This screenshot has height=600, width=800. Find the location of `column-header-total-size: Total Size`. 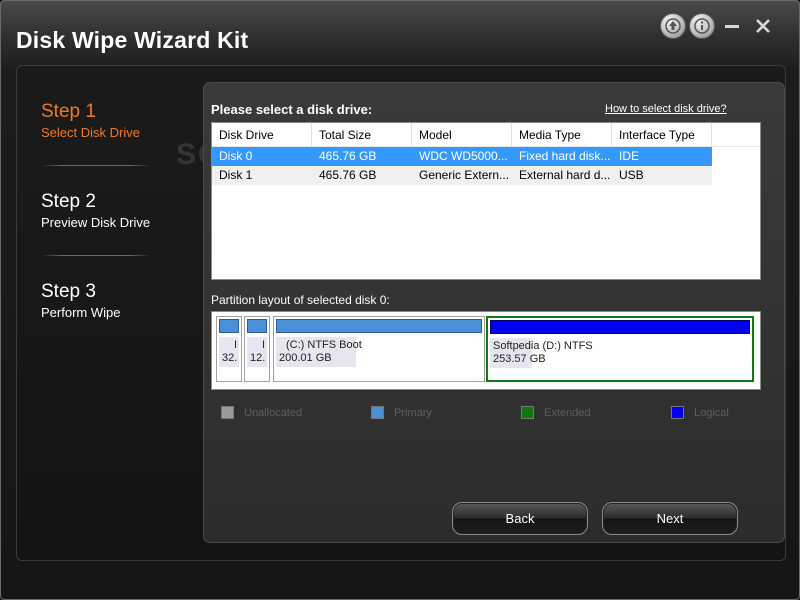

column-header-total-size: Total Size is located at coordinates (362, 135).